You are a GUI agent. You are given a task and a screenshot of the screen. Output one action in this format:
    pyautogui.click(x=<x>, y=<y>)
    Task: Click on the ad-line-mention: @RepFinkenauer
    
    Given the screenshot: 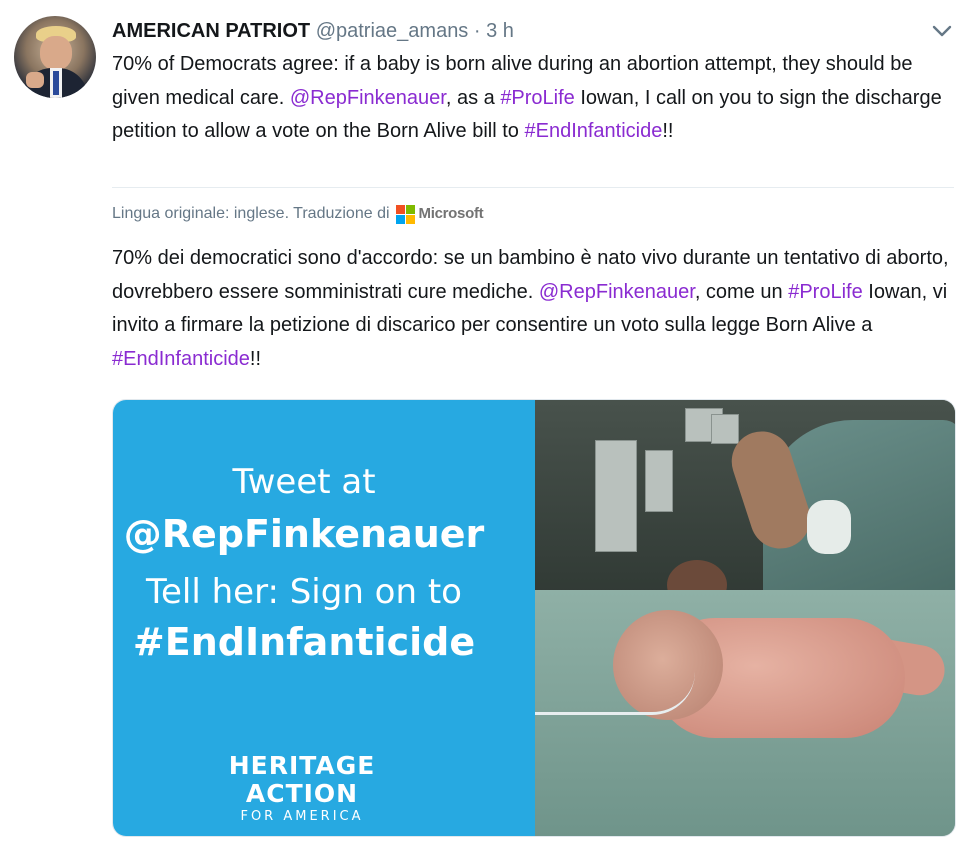 What is the action you would take?
    pyautogui.click(x=304, y=534)
    